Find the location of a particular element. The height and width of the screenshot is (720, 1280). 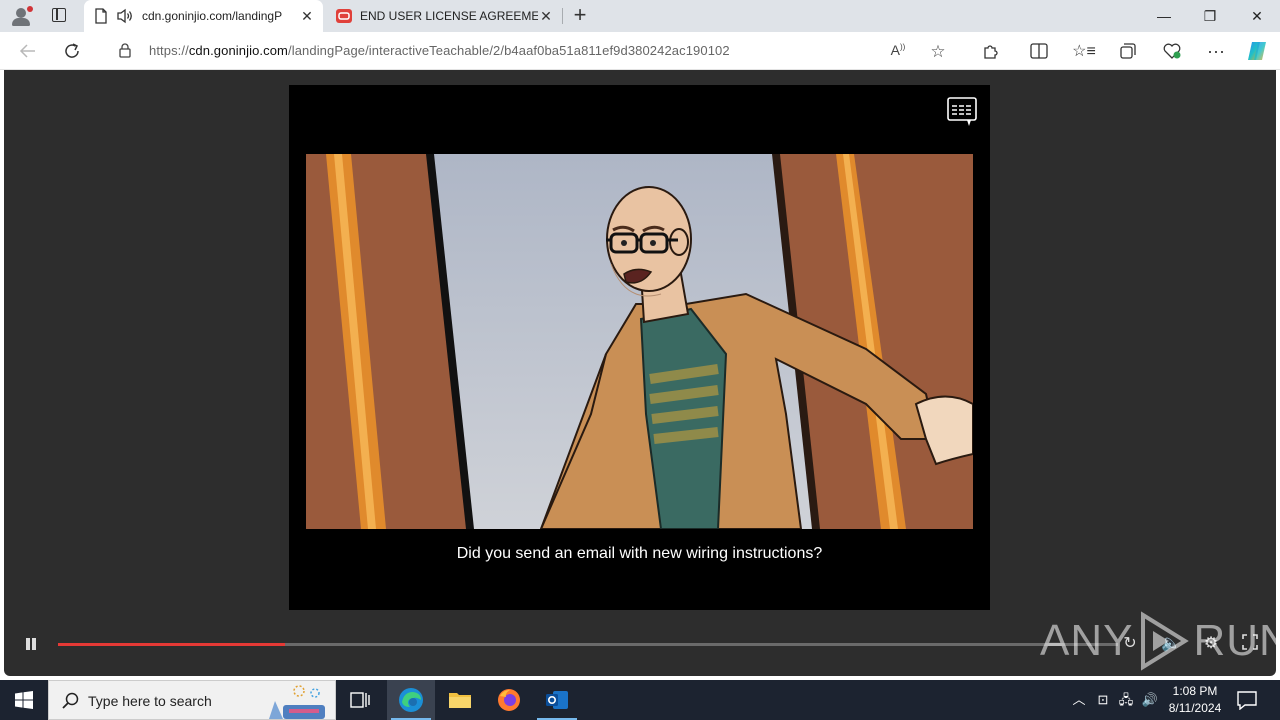

task-view-button is located at coordinates (360, 700).